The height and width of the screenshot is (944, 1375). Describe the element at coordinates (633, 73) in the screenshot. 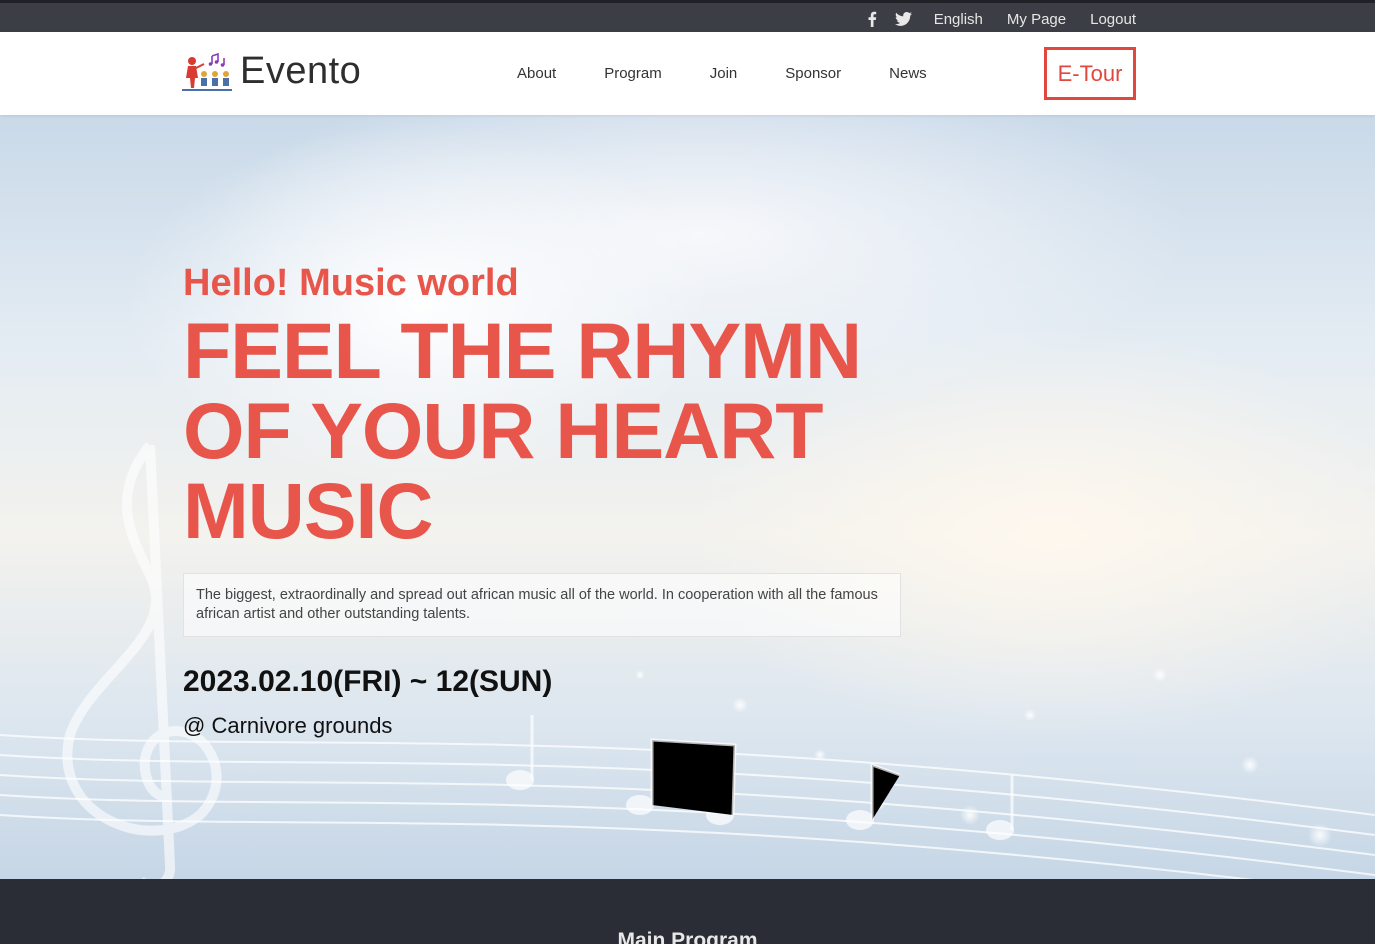

I see `nav-item-program: Program` at that location.